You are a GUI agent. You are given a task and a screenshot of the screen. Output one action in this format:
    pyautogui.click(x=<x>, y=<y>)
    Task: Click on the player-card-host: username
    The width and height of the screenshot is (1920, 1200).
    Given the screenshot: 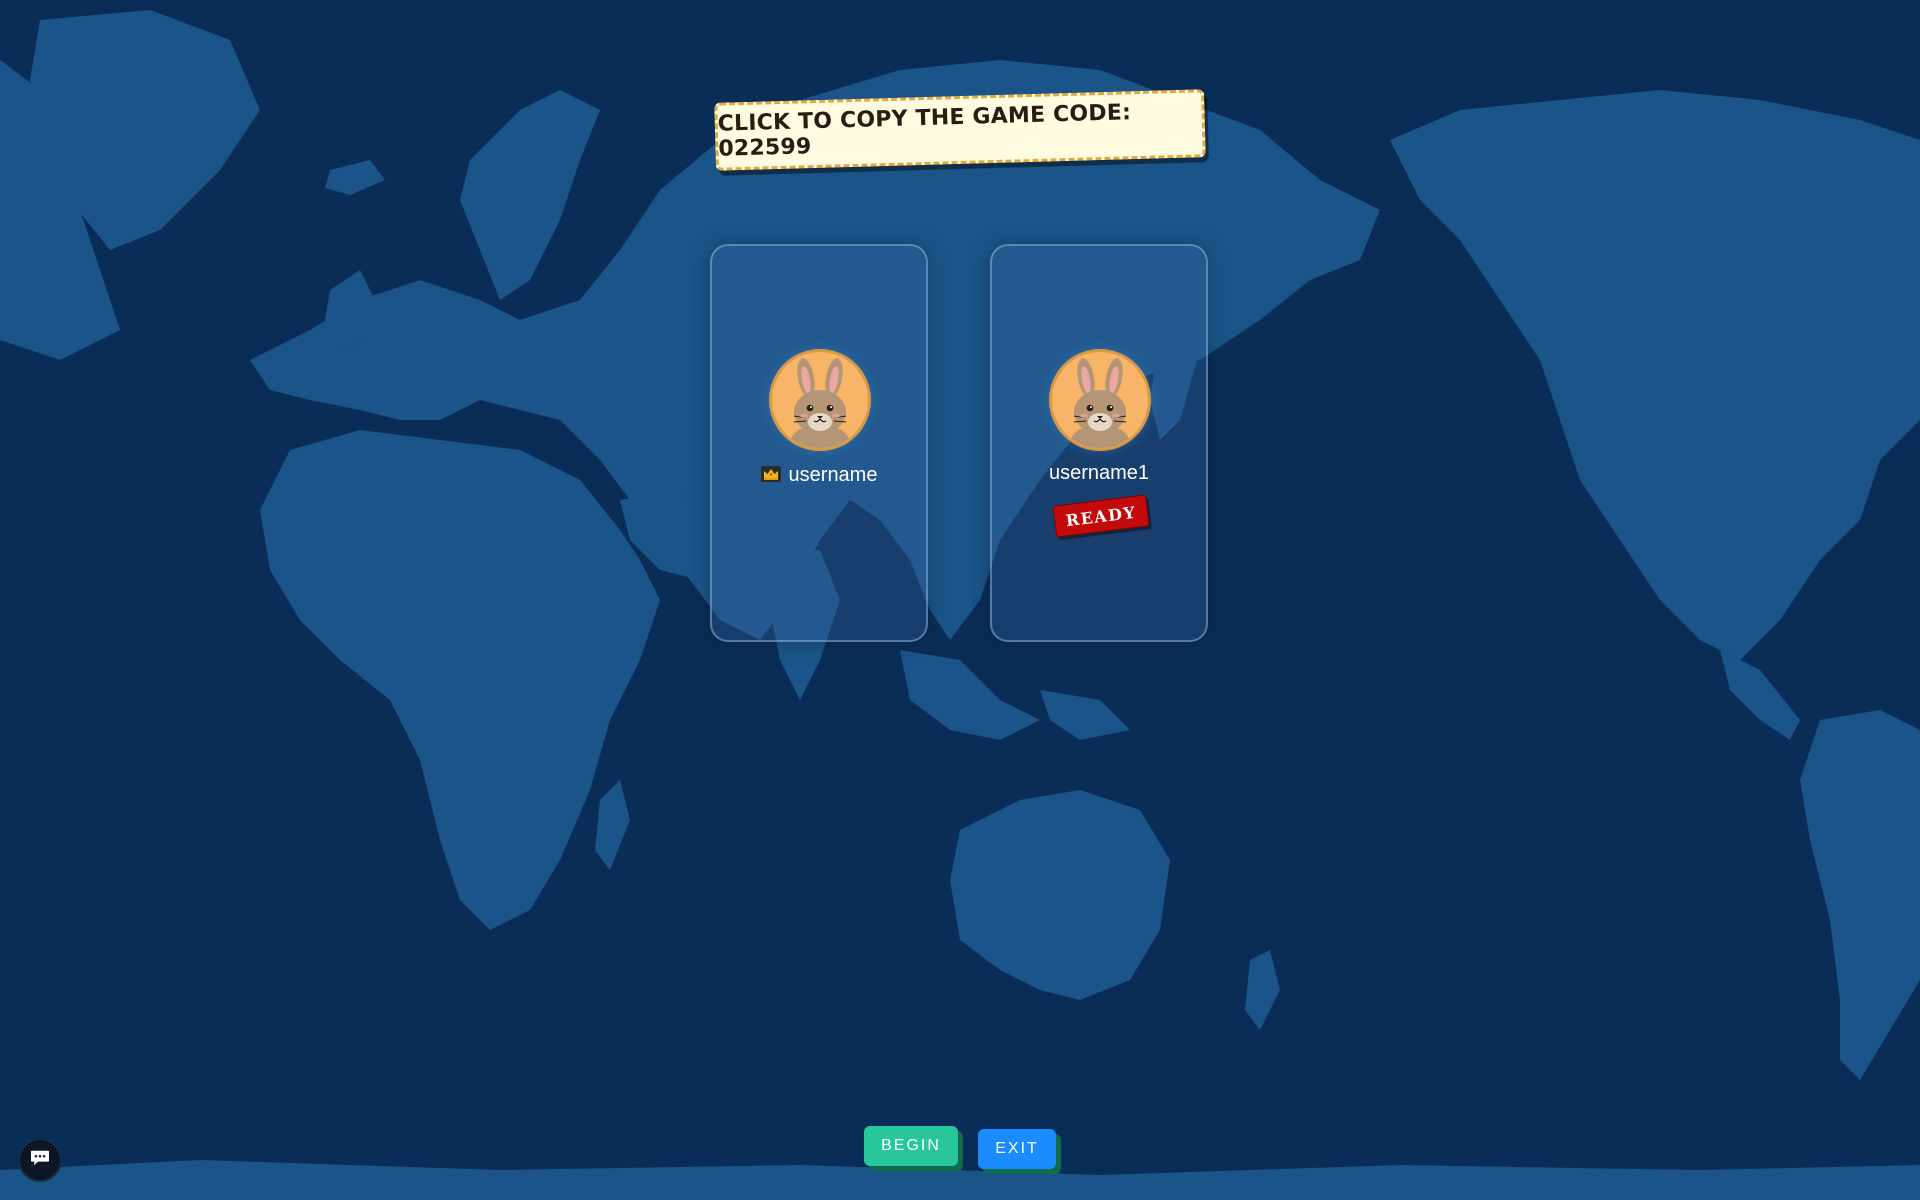 What is the action you would take?
    pyautogui.click(x=819, y=443)
    